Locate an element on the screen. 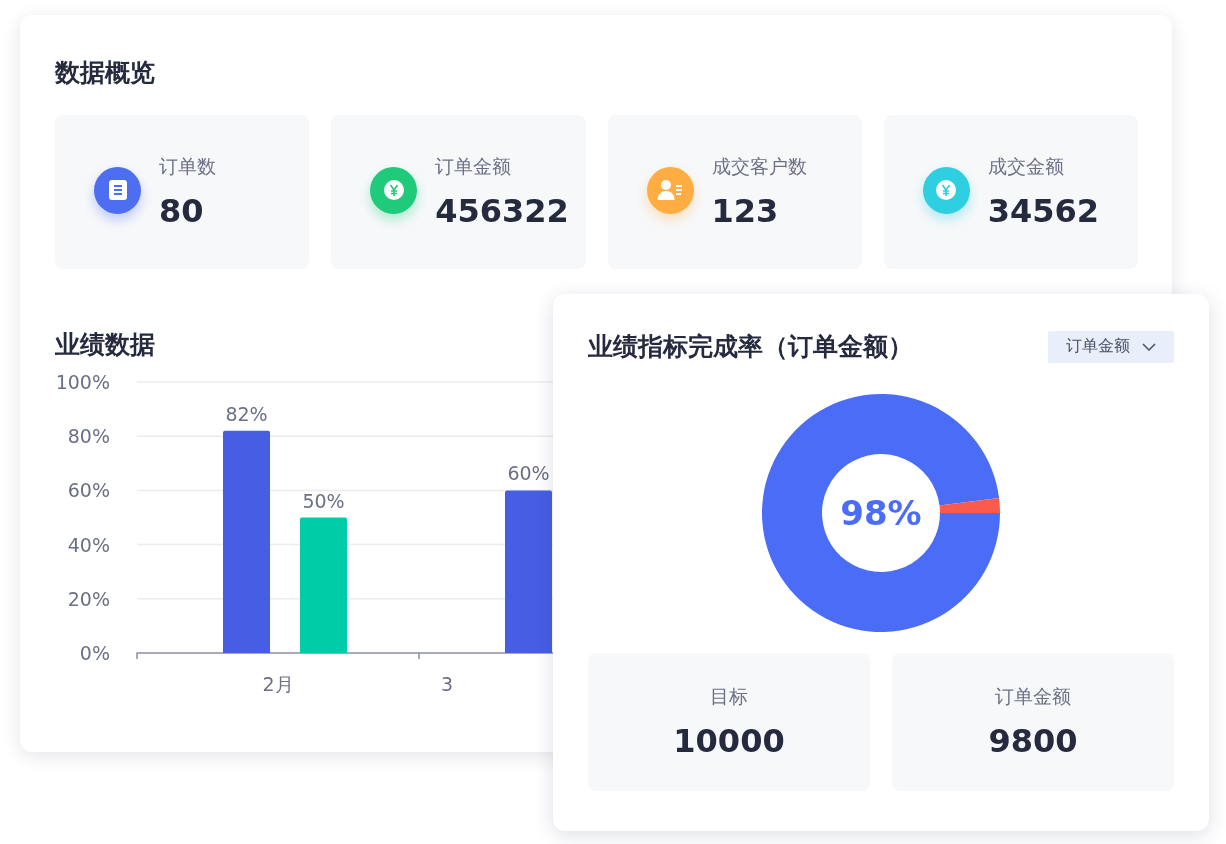 The image size is (1226, 844). y-axis-label: 40% is located at coordinates (88, 544).